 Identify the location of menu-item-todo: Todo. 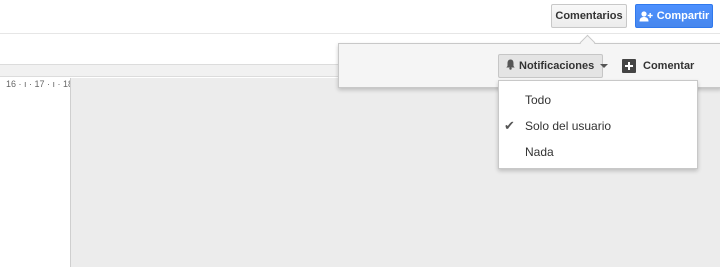
(598, 100).